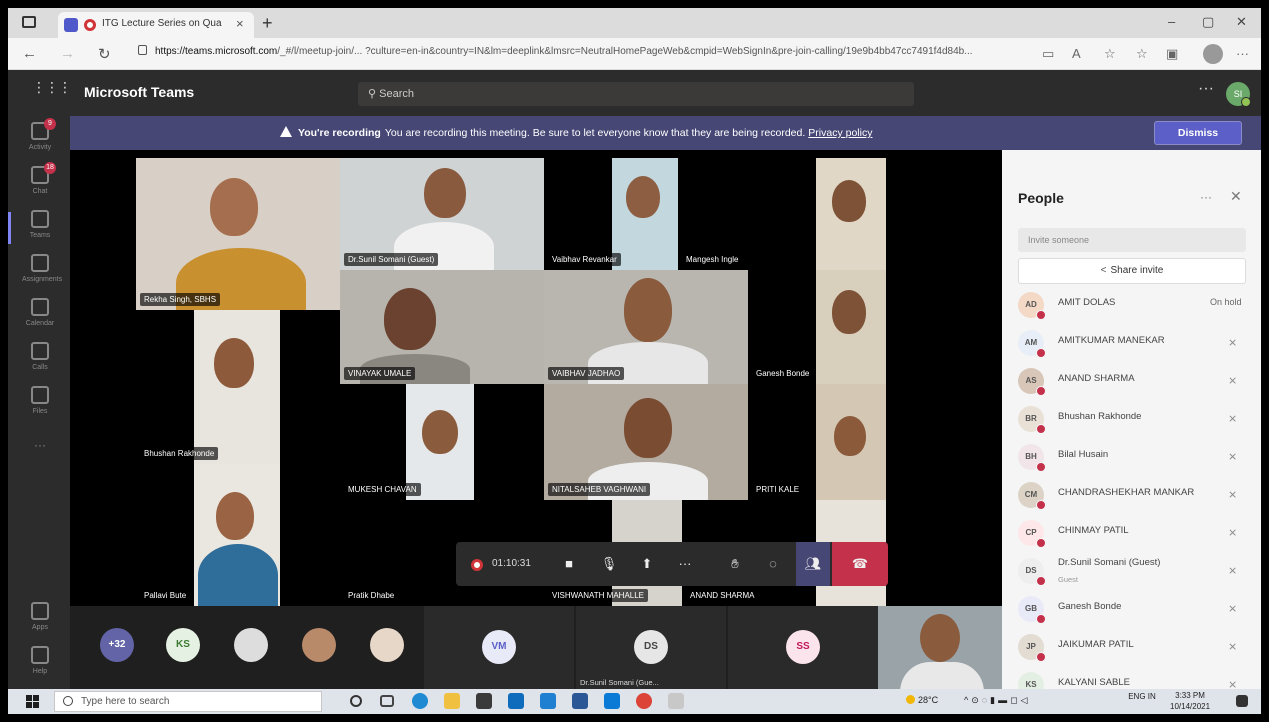  What do you see at coordinates (609, 564) in the screenshot?
I see `mic-button: 🎙︎` at bounding box center [609, 564].